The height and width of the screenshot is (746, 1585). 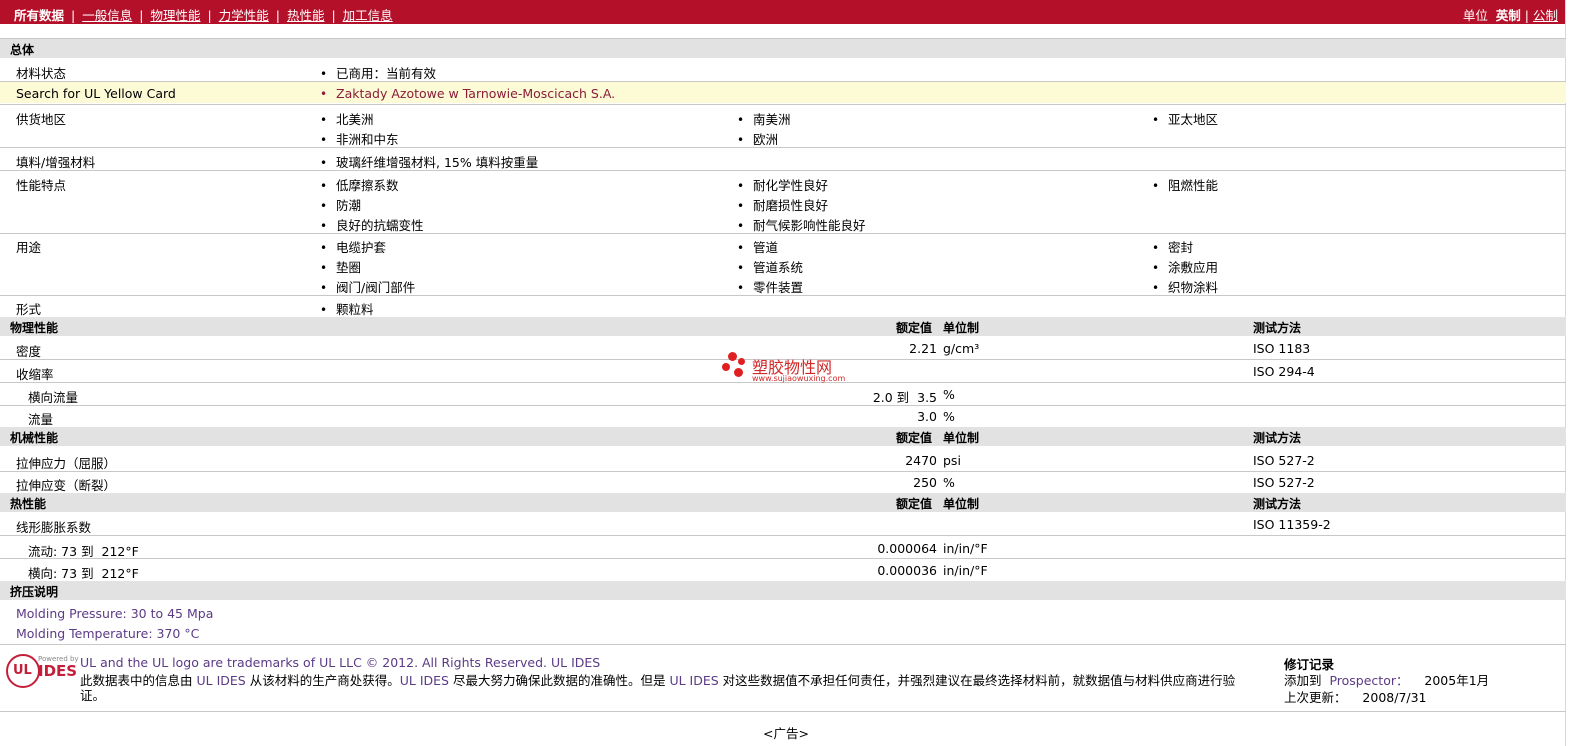 What do you see at coordinates (28, 504) in the screenshot?
I see `section-title-thermal: 热性能` at bounding box center [28, 504].